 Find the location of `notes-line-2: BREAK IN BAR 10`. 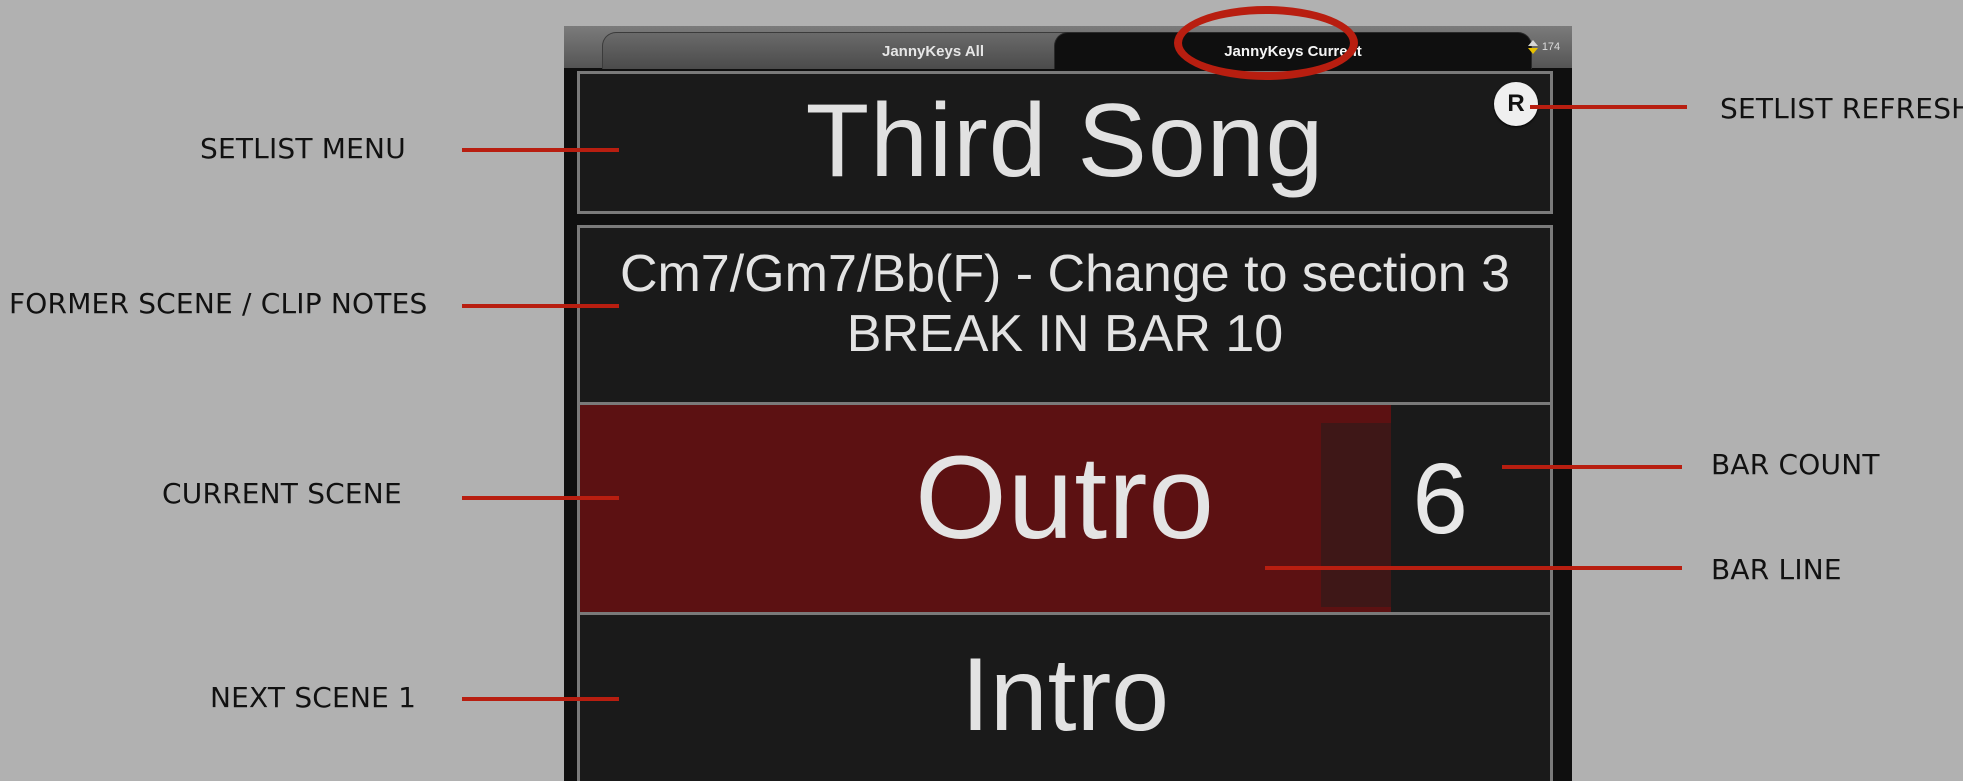

notes-line-2: BREAK IN BAR 10 is located at coordinates (1065, 334).